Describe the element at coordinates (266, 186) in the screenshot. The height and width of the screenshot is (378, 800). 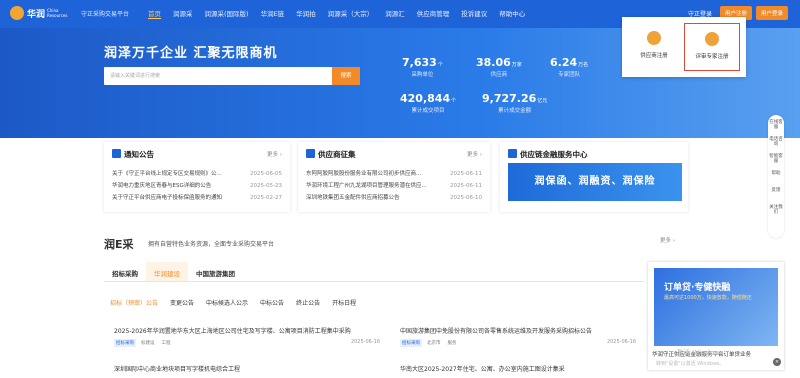
I see `notice-row-date: 2025-05-23` at that location.